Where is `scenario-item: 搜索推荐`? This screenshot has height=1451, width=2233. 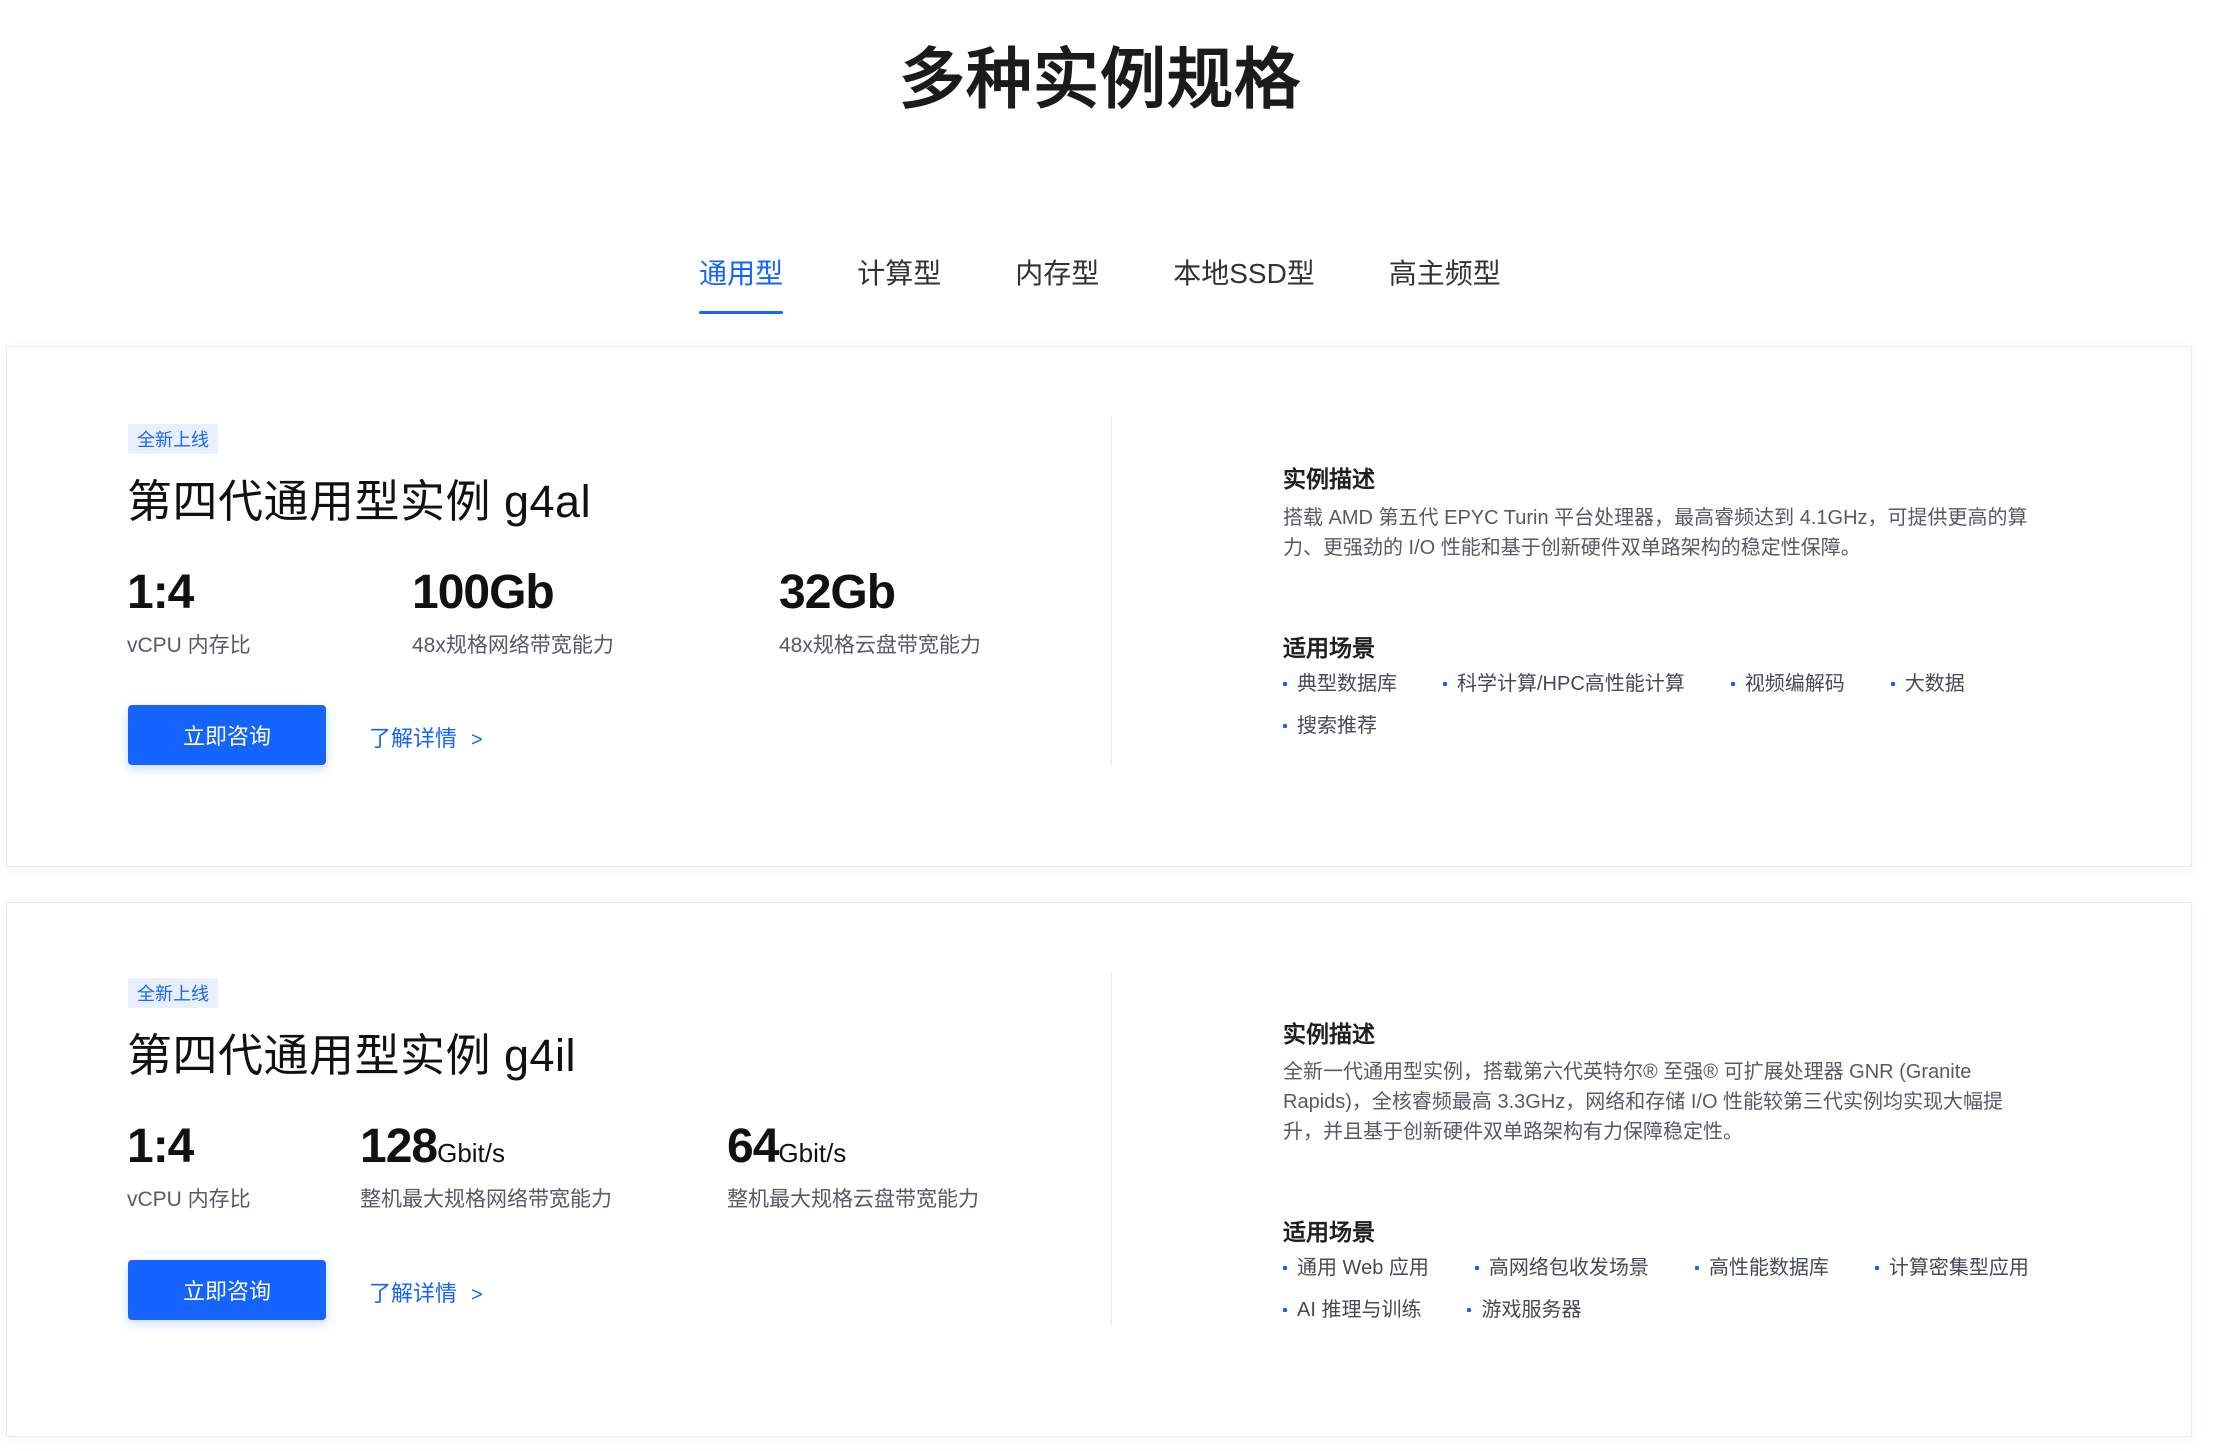 scenario-item: 搜索推荐 is located at coordinates (1330, 726).